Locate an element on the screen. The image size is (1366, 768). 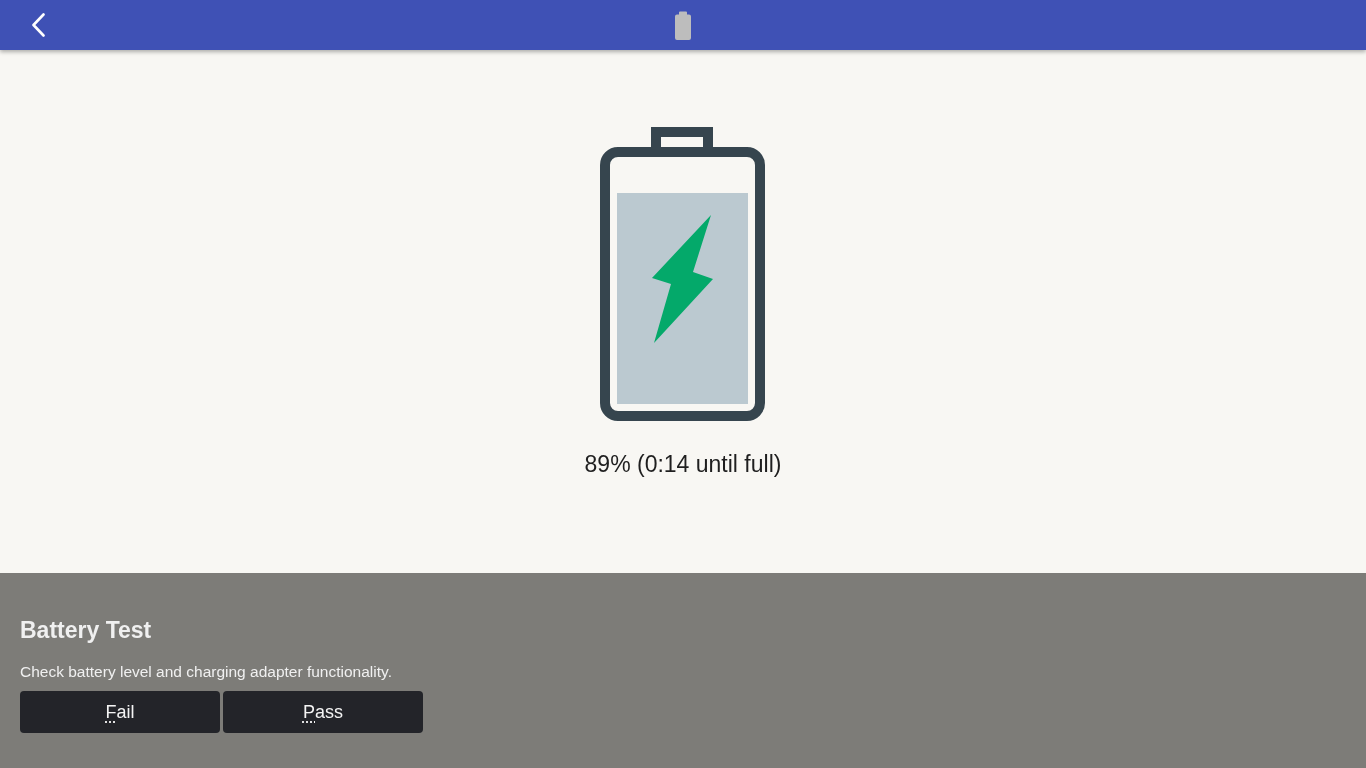
test-title: Battery Test is located at coordinates (86, 630).